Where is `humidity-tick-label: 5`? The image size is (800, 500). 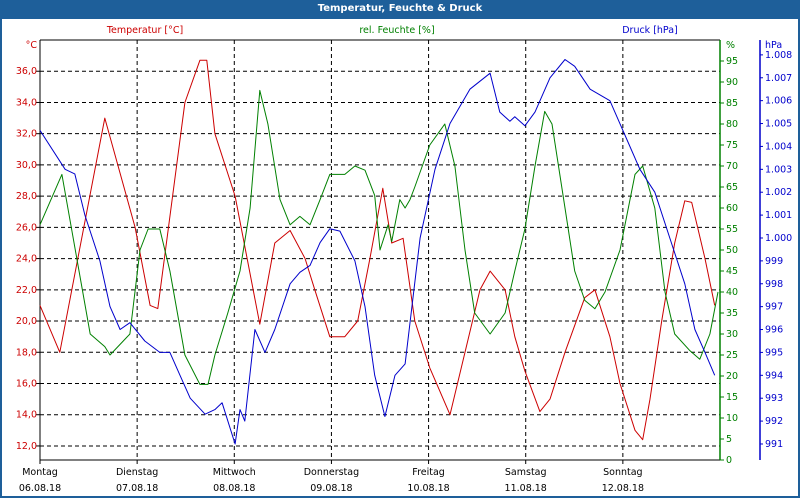
humidity-tick-label: 5 is located at coordinates (729, 439).